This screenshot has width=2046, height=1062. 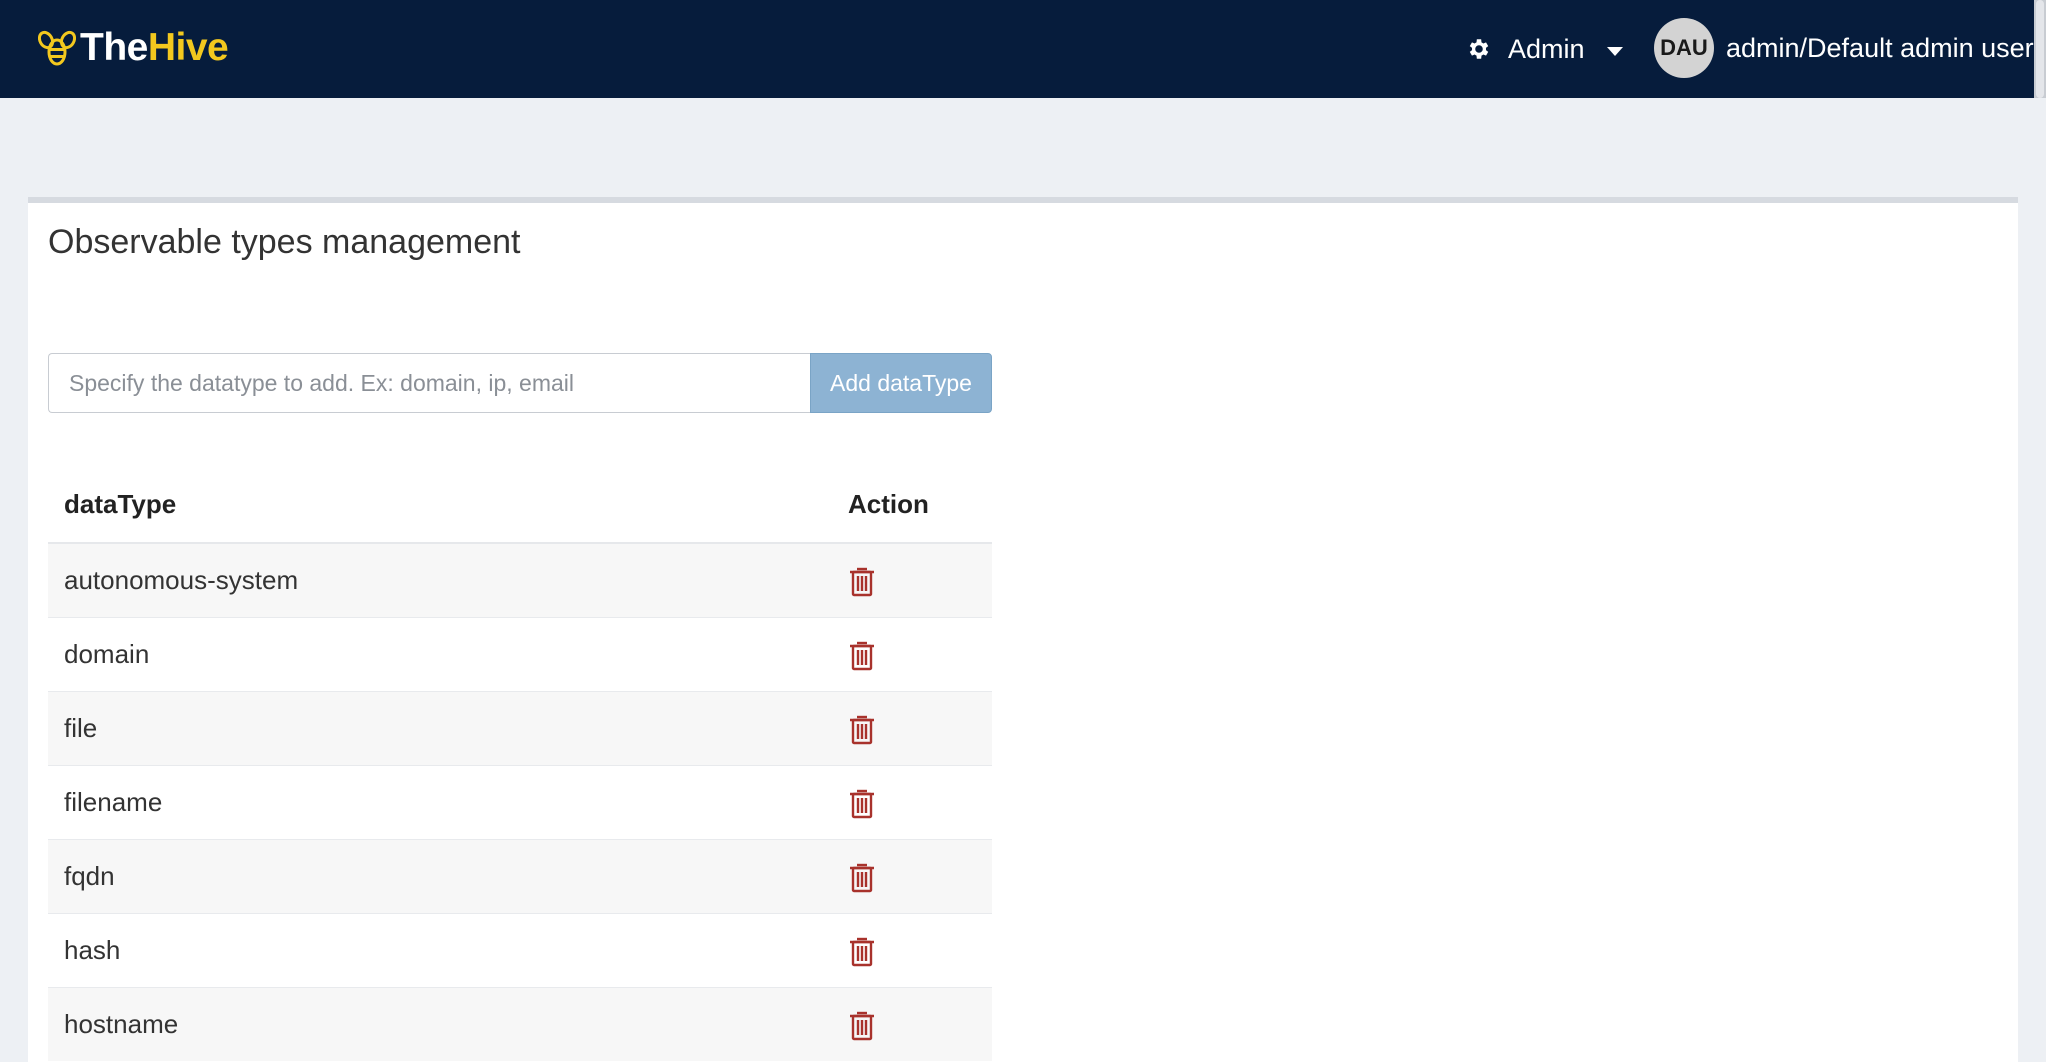 I want to click on table-row: autonomous-system, so click(x=520, y=579).